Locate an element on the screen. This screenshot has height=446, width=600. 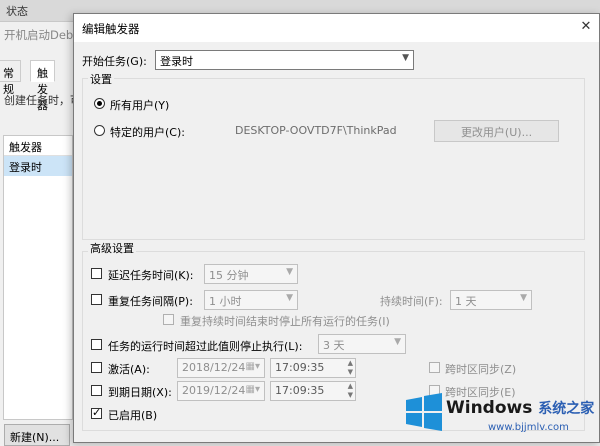
watermark-url: www.bjjmlv.com is located at coordinates (528, 427).